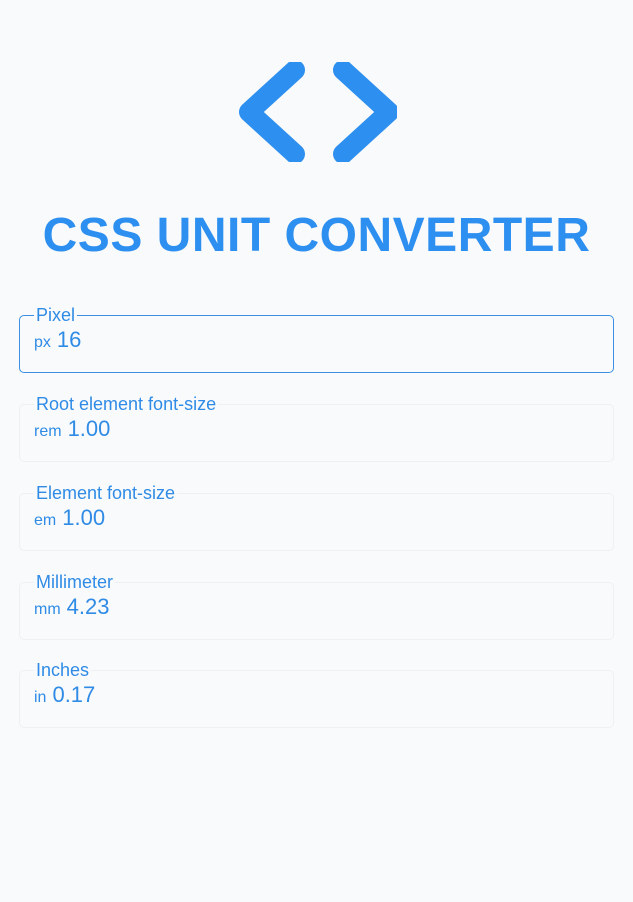 The width and height of the screenshot is (633, 902). I want to click on inches-suffix: in, so click(40, 697).